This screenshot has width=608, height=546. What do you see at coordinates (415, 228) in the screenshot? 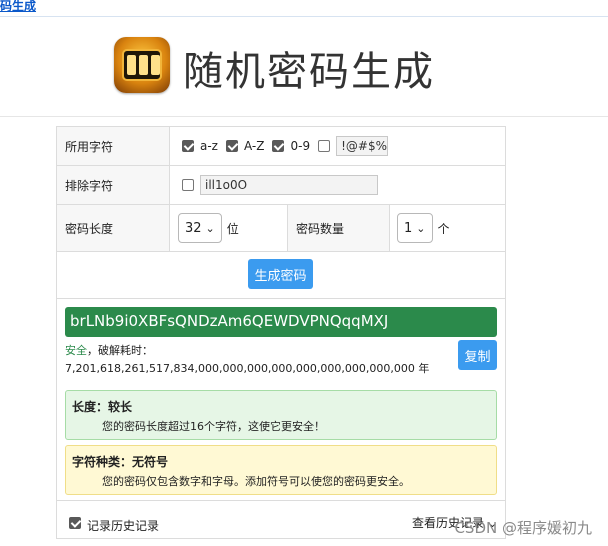
I see `count-select: 1 ⌄` at bounding box center [415, 228].